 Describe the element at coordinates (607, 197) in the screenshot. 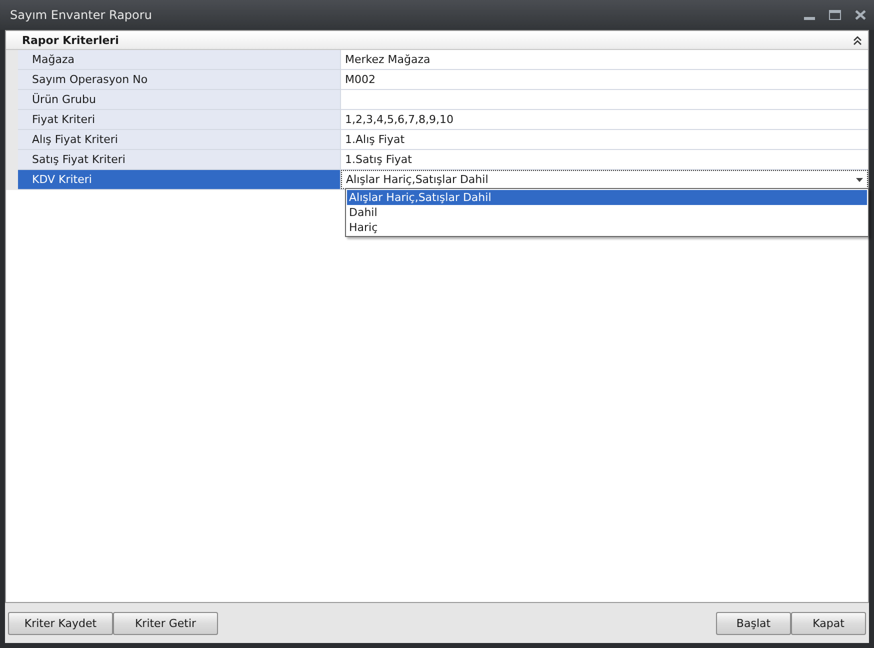

I see `dropdown-option: Alışlar Hariç,Satışlar Dahil` at that location.